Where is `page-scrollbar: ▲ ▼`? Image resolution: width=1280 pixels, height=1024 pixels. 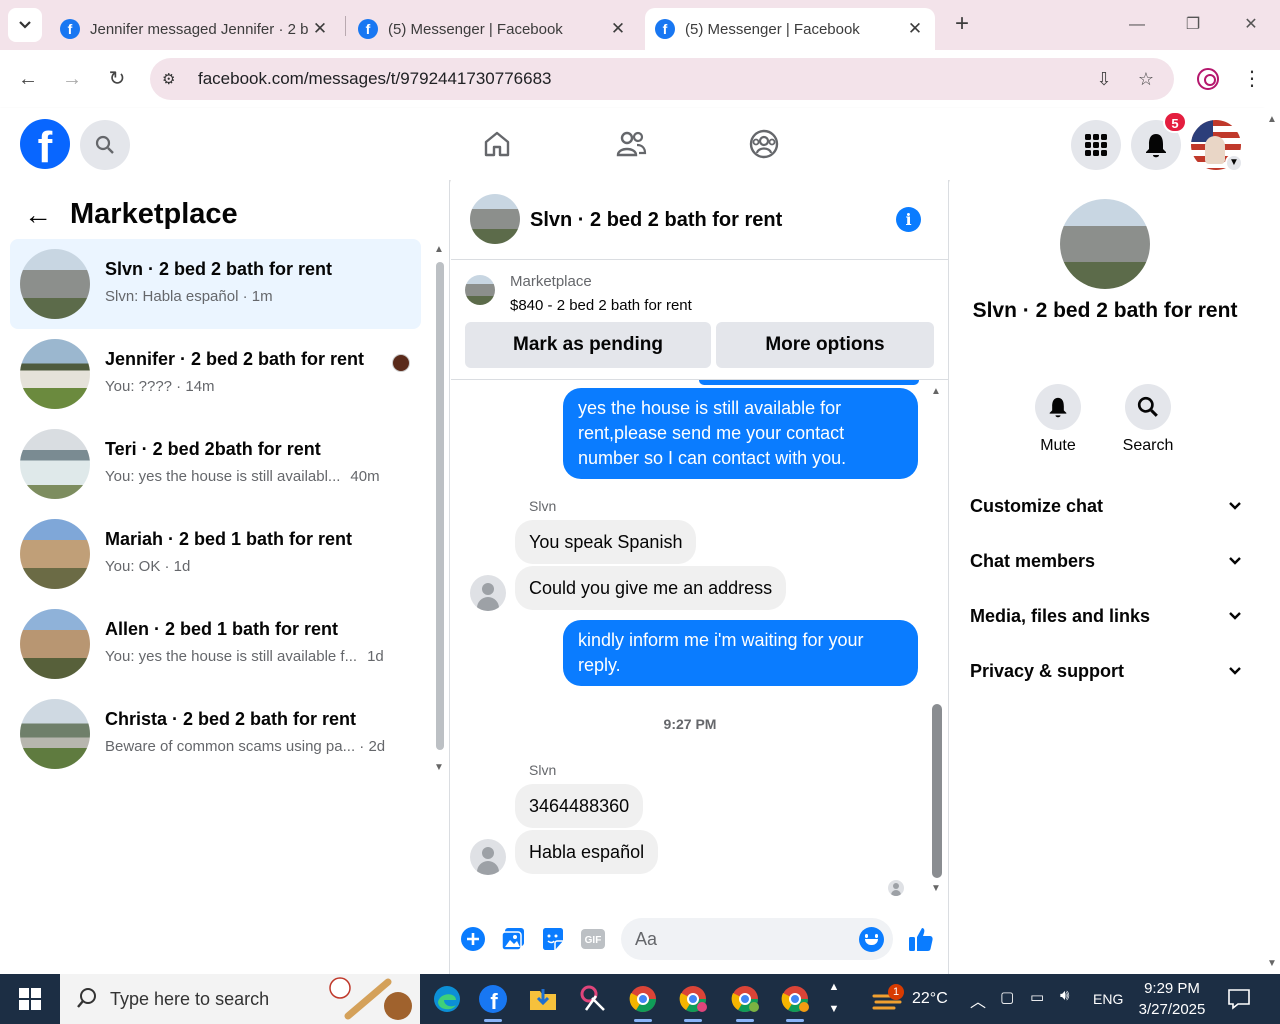
page-scrollbar: ▲ ▼ is located at coordinates (1272, 541).